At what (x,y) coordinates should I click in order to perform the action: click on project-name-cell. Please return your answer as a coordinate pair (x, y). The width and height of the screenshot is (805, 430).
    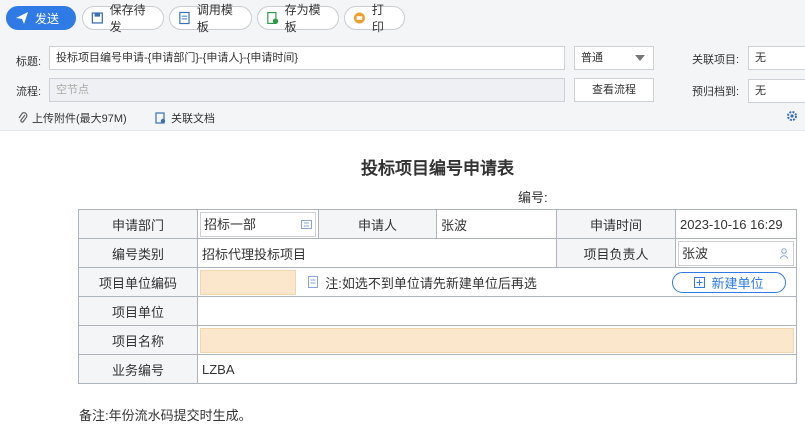
    Looking at the image, I should click on (497, 340).